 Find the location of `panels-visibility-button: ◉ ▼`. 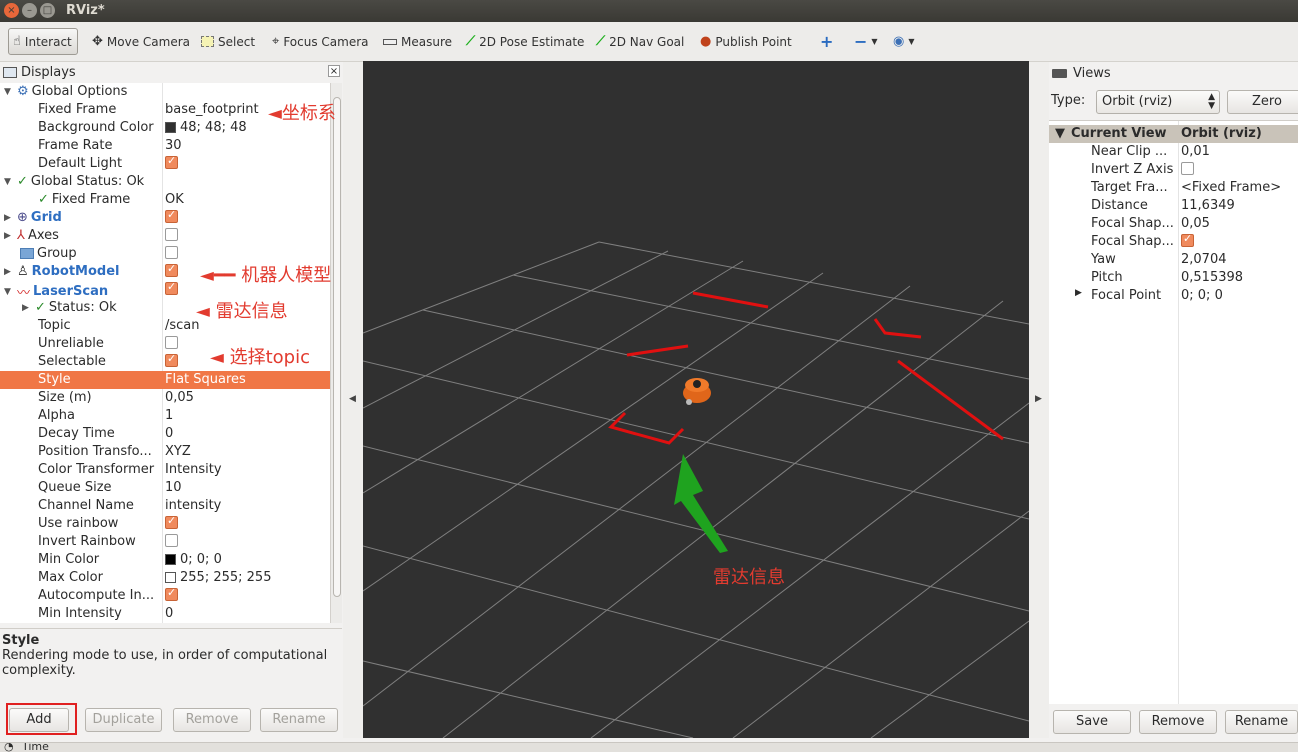

panels-visibility-button: ◉ ▼ is located at coordinates (904, 41).